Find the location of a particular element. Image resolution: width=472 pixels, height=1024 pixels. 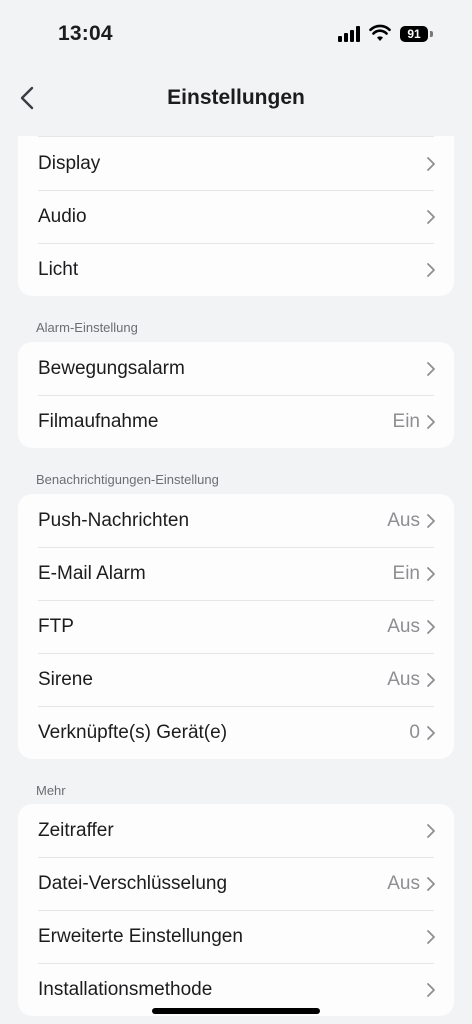

row-label: Erweiterte Einstellungen is located at coordinates (140, 936).